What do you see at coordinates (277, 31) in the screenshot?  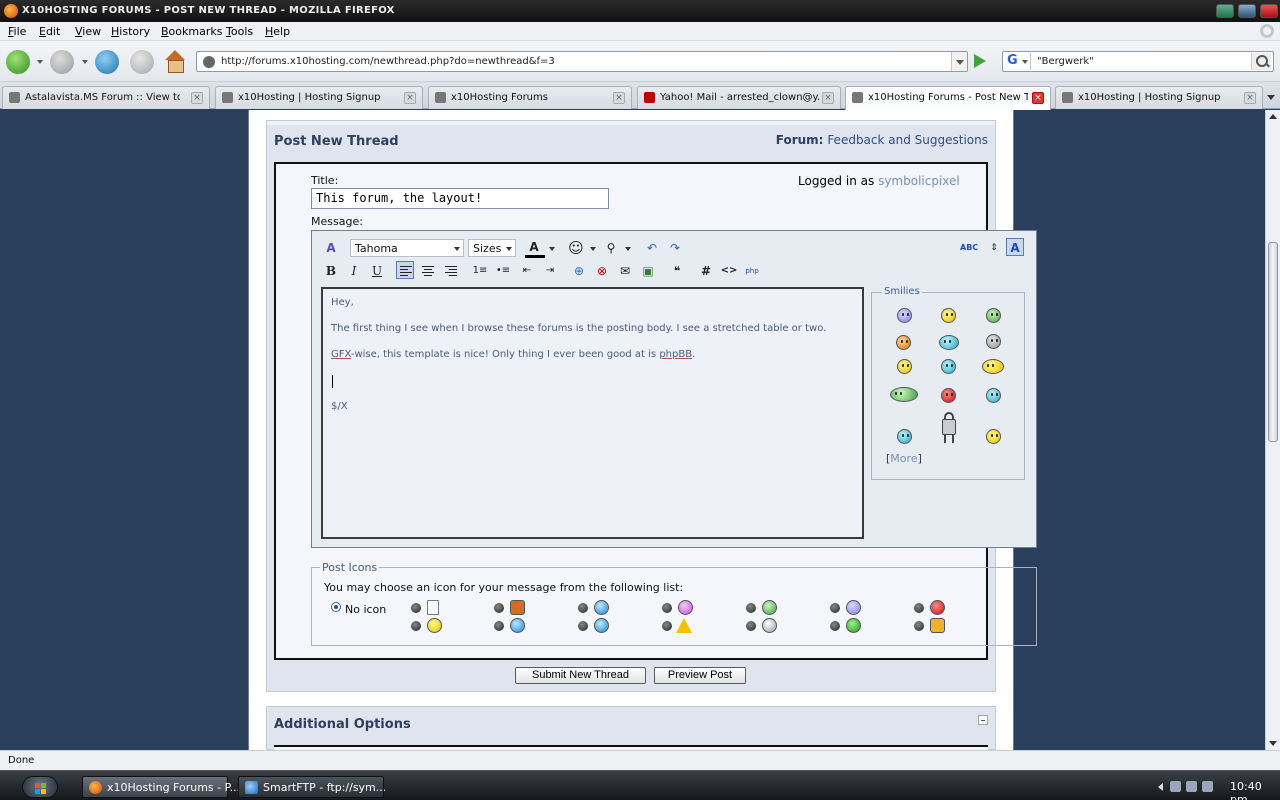 I see `menu-help: Help` at bounding box center [277, 31].